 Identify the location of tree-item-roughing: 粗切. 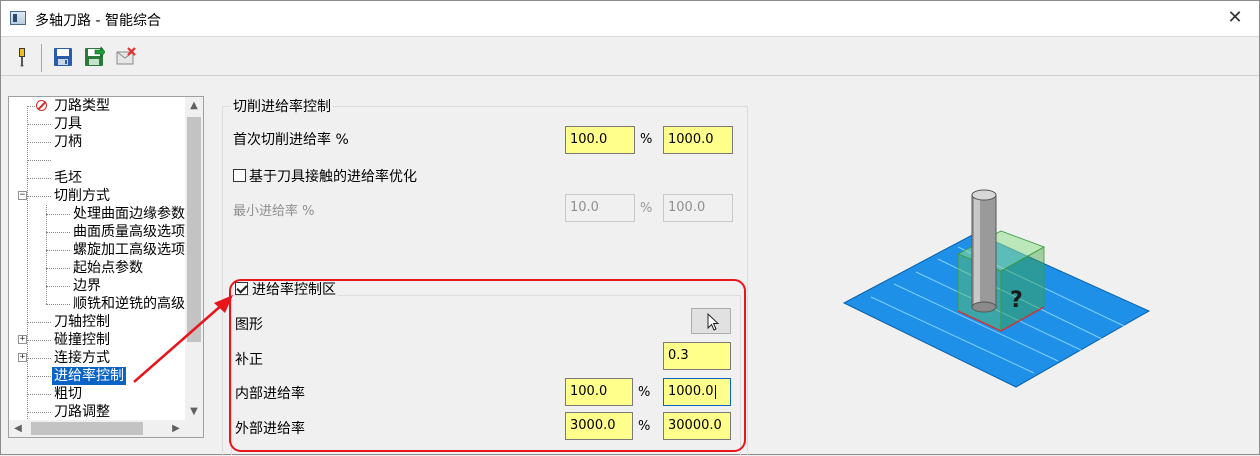
(97, 394).